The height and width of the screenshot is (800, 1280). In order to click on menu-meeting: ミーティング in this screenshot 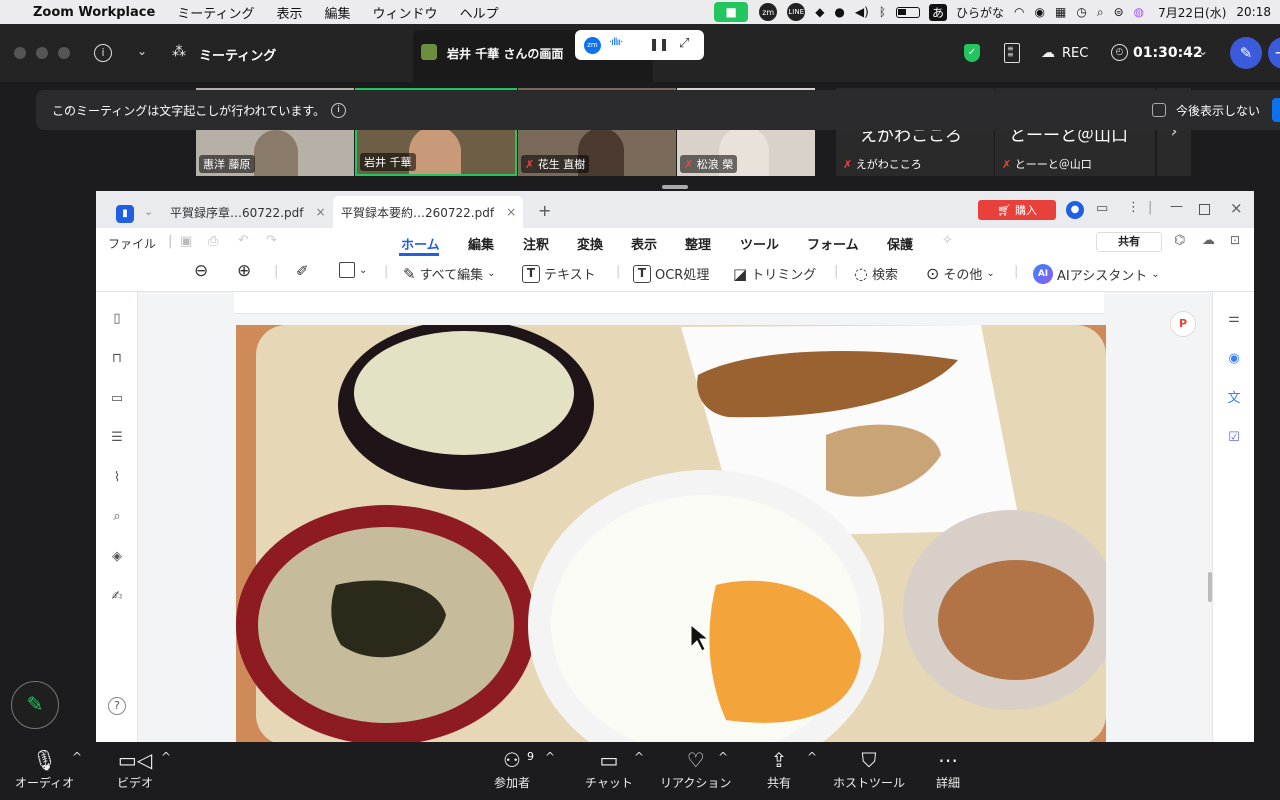, I will do `click(215, 12)`.